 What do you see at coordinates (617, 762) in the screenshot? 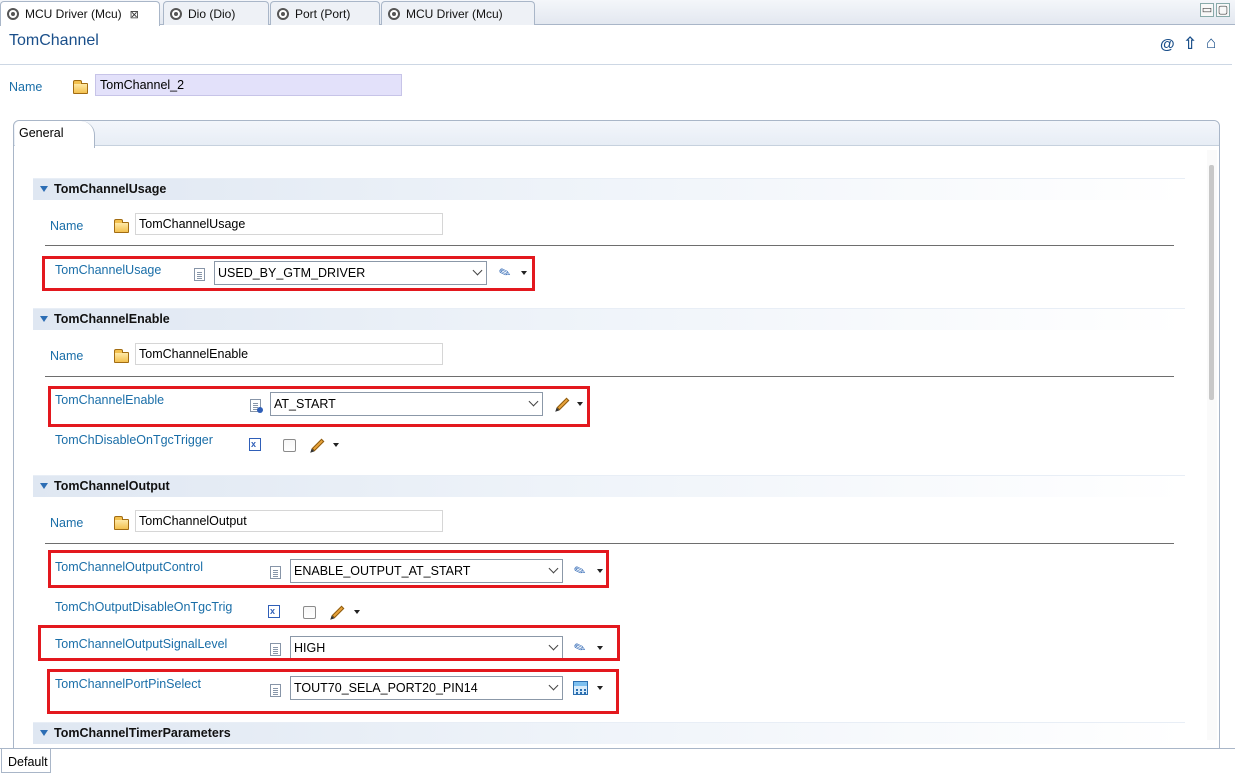
I see `bottom-tab-strip` at bounding box center [617, 762].